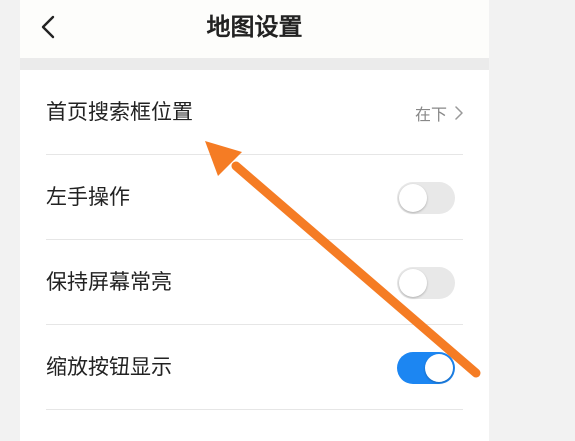  I want to click on setting-label: 左手操作, so click(88, 197).